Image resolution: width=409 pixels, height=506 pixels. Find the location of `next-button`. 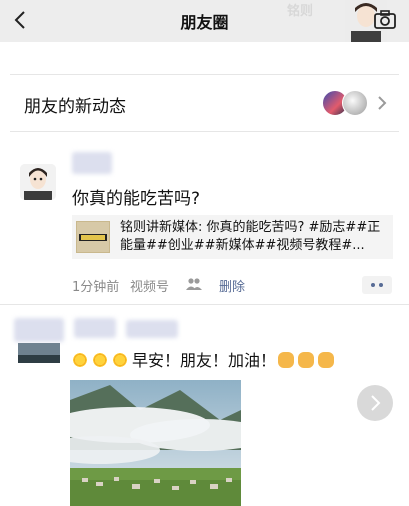

next-button is located at coordinates (375, 403).